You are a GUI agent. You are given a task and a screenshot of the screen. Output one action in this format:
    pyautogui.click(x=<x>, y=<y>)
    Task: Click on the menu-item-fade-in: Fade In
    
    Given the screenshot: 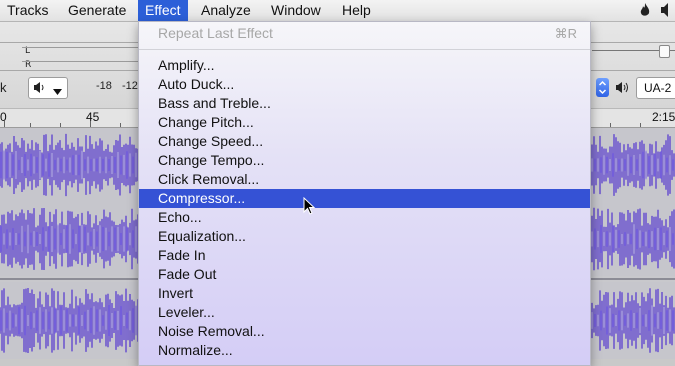 What is the action you would take?
    pyautogui.click(x=364, y=255)
    